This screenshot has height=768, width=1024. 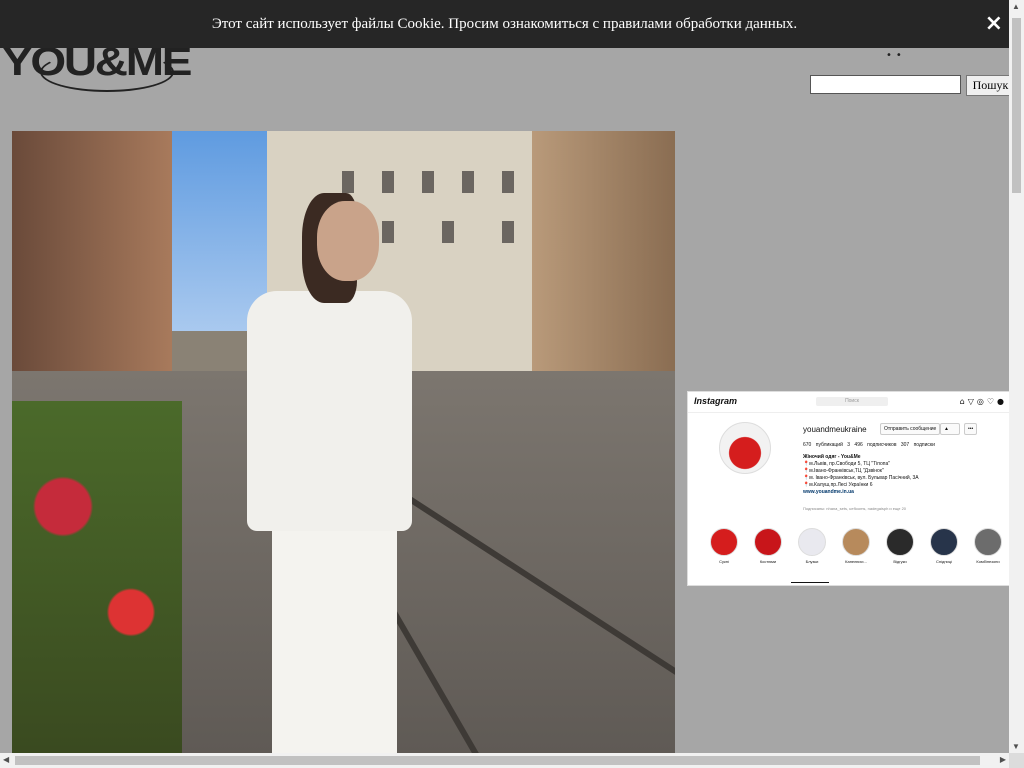 I want to click on highlight-item: Спідниці, so click(x=944, y=546).